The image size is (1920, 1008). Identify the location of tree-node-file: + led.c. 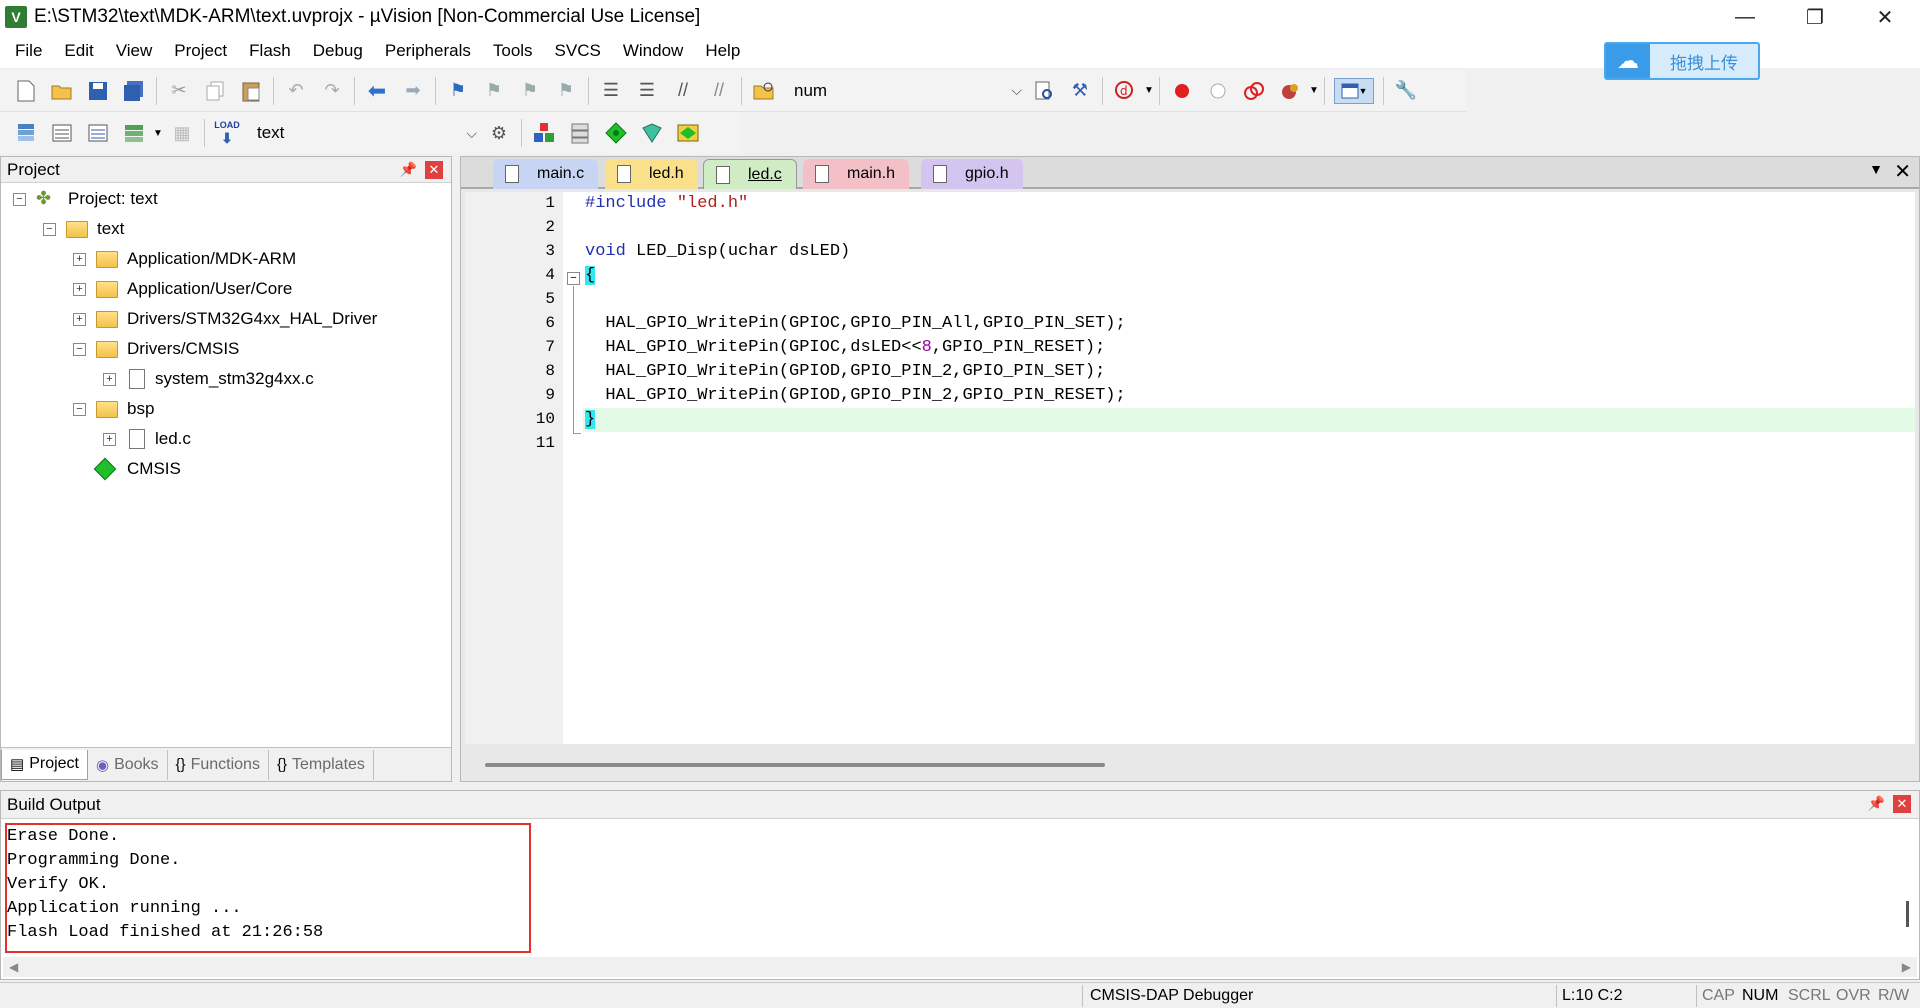
(147, 439).